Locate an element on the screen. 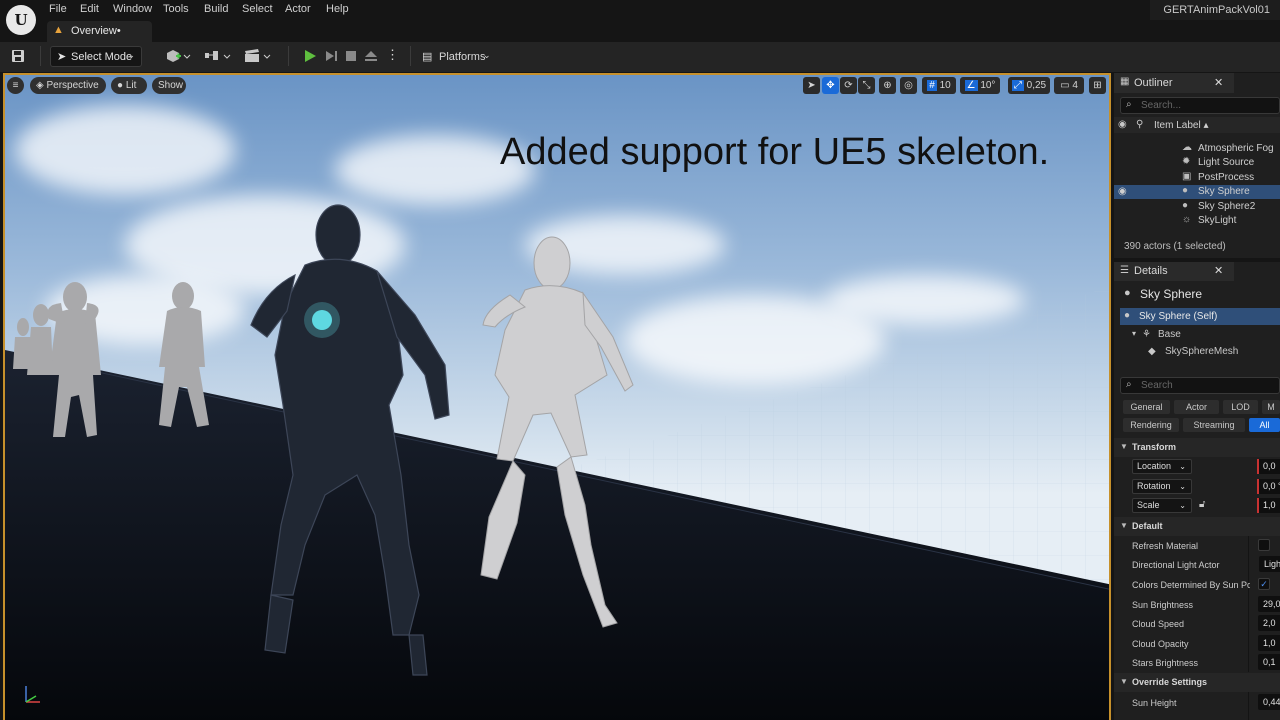 This screenshot has height=720, width=1280. directional-light-picker: Light is located at coordinates (1269, 564).